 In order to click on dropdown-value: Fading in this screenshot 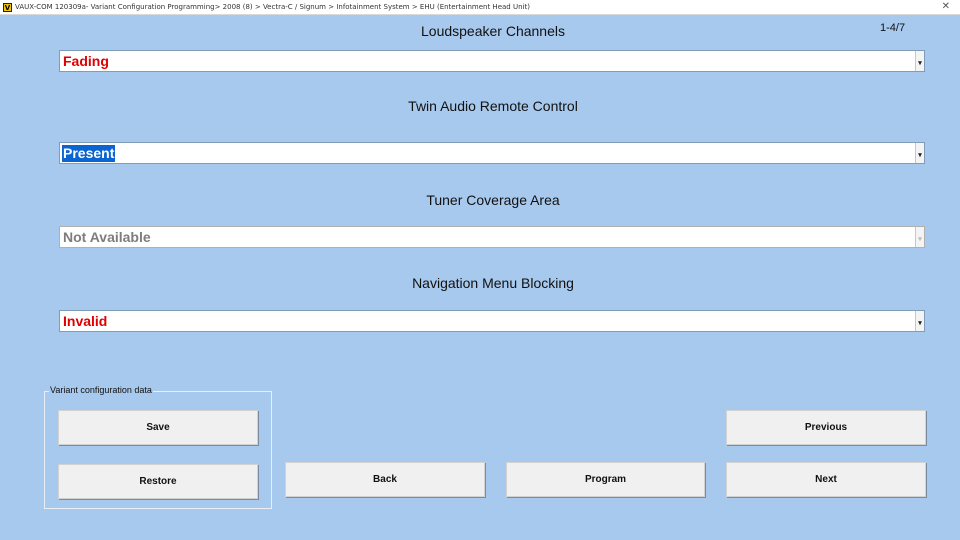, I will do `click(86, 61)`.